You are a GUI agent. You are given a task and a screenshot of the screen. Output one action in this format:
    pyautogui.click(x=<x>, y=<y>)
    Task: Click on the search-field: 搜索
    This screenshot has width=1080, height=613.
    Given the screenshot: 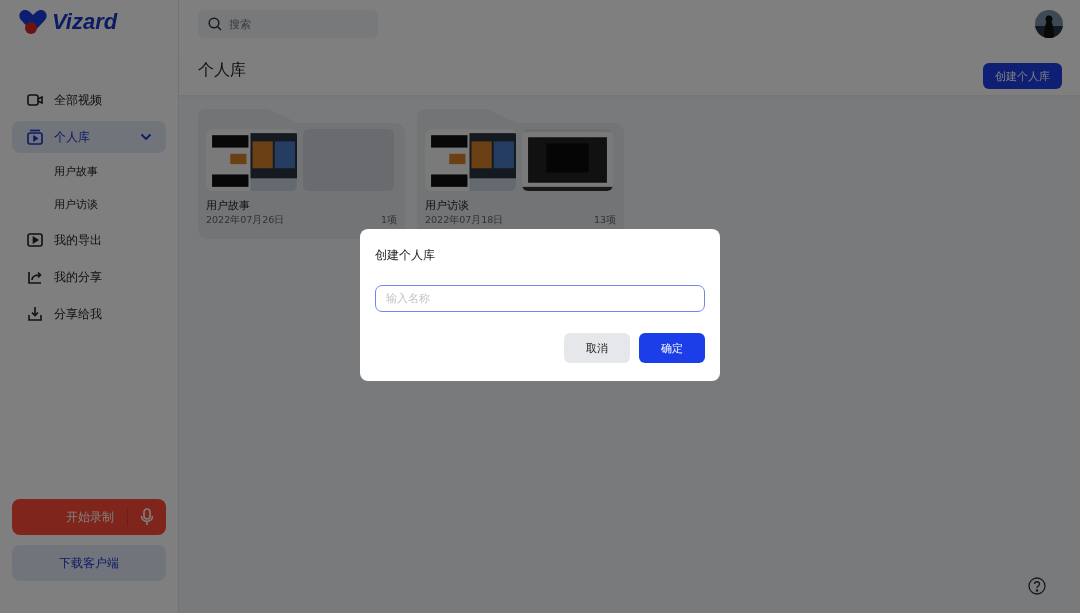 What is the action you would take?
    pyautogui.click(x=288, y=24)
    